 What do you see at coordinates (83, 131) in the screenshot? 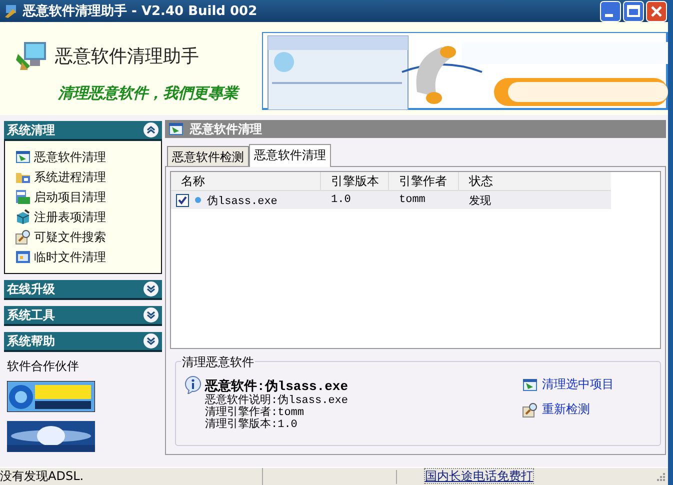
I see `section-header: 系统清理` at bounding box center [83, 131].